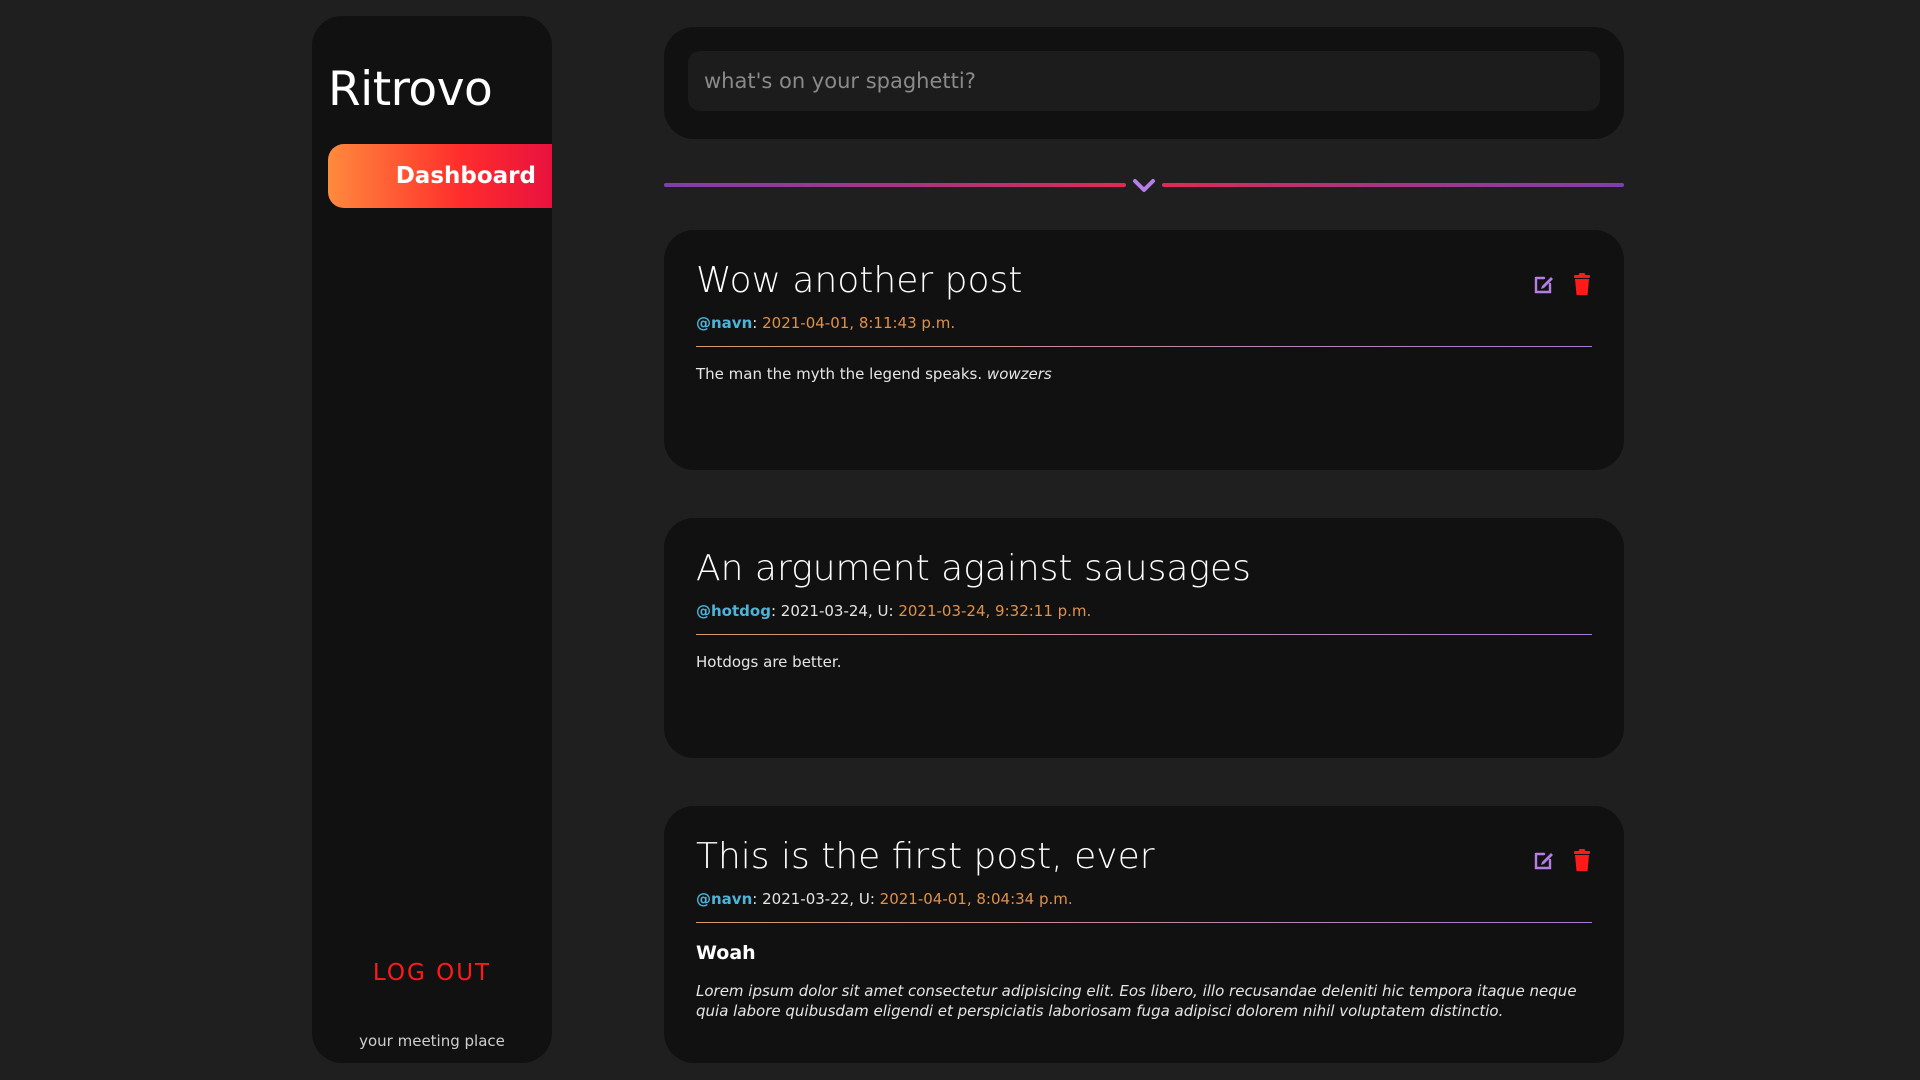 The image size is (1920, 1080). What do you see at coordinates (859, 323) in the screenshot?
I see `post-updated-date: 2021-04-01, 8:11:43 p.m.` at bounding box center [859, 323].